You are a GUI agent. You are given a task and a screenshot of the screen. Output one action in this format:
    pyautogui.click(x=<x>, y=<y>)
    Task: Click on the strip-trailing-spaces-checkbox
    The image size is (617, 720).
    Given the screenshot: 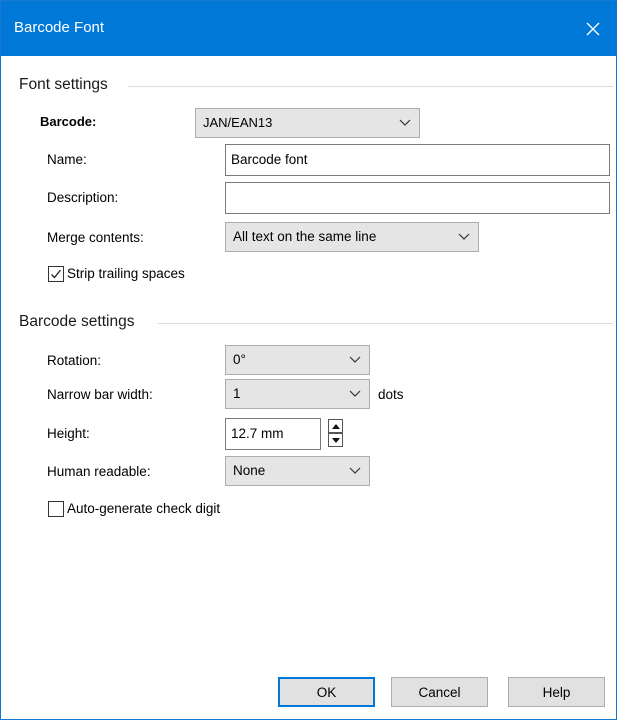 What is the action you would take?
    pyautogui.click(x=56, y=274)
    